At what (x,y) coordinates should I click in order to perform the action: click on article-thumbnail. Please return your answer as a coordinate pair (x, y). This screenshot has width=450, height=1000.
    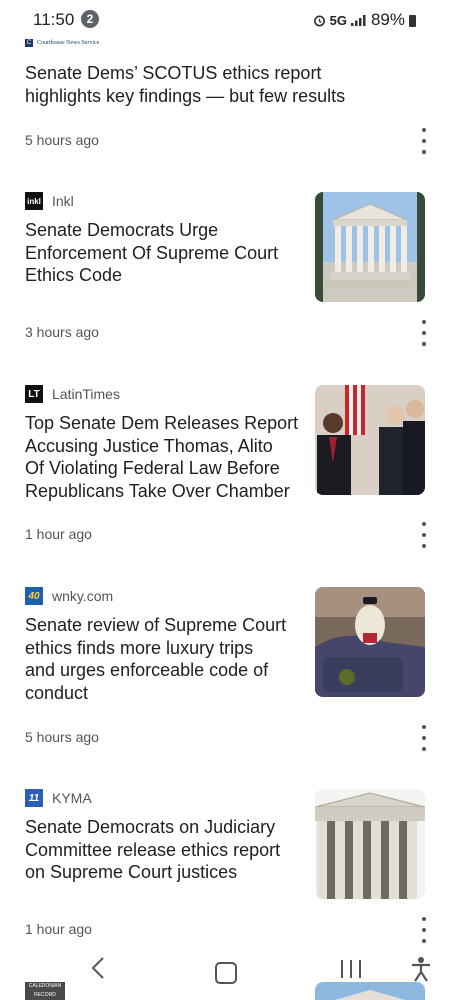
    Looking at the image, I should click on (370, 844).